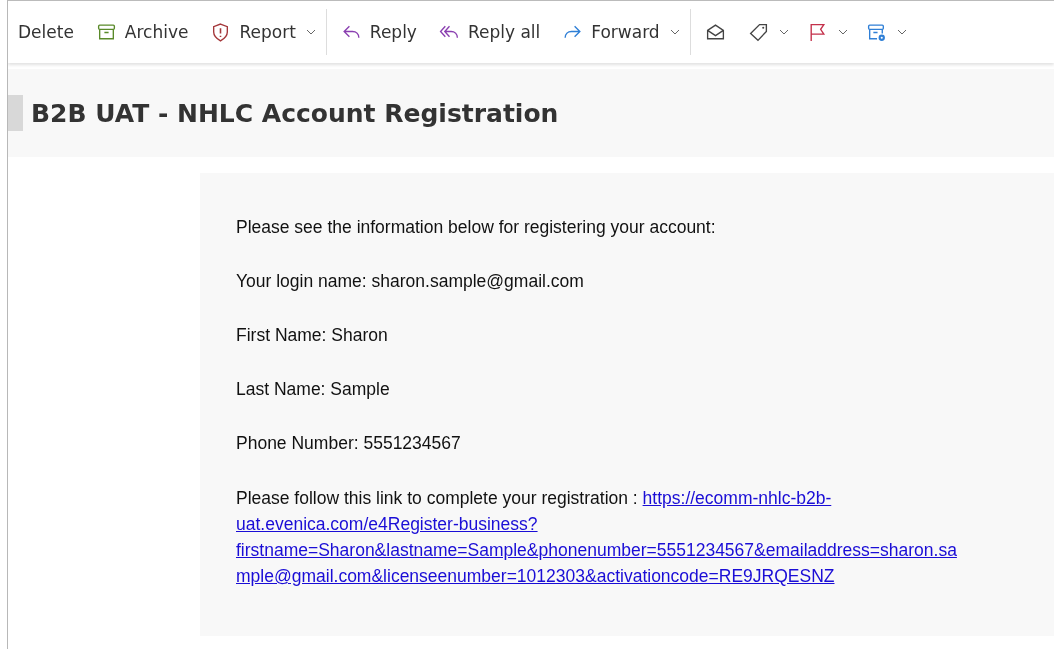  What do you see at coordinates (758, 32) in the screenshot?
I see `tag-icon` at bounding box center [758, 32].